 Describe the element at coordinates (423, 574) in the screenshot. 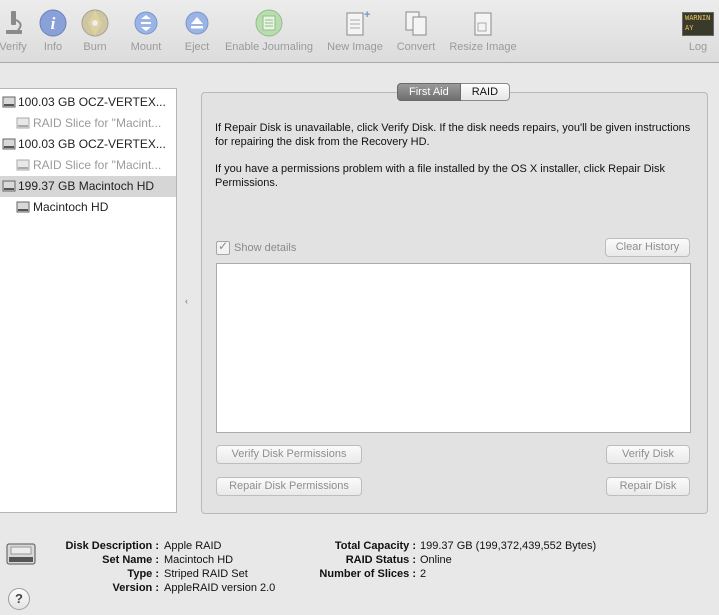

I see `number-of-slices-value: 2` at that location.